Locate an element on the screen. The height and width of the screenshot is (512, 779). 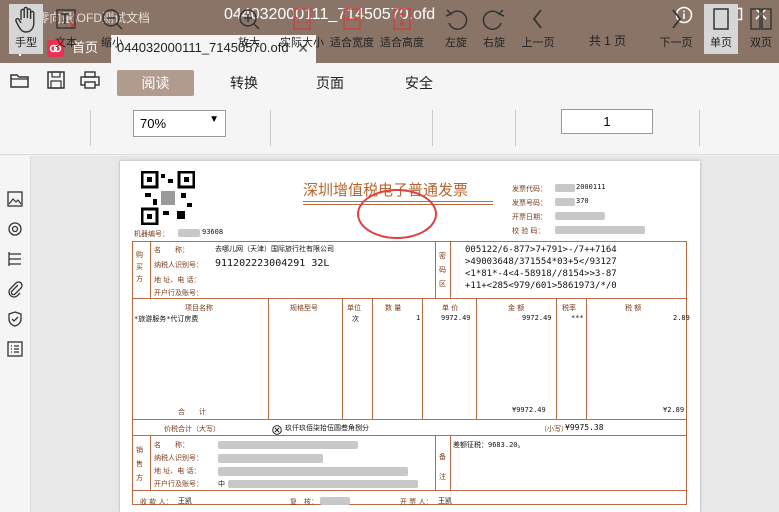
page-total: 共 1 页 is located at coordinates (607, 43).